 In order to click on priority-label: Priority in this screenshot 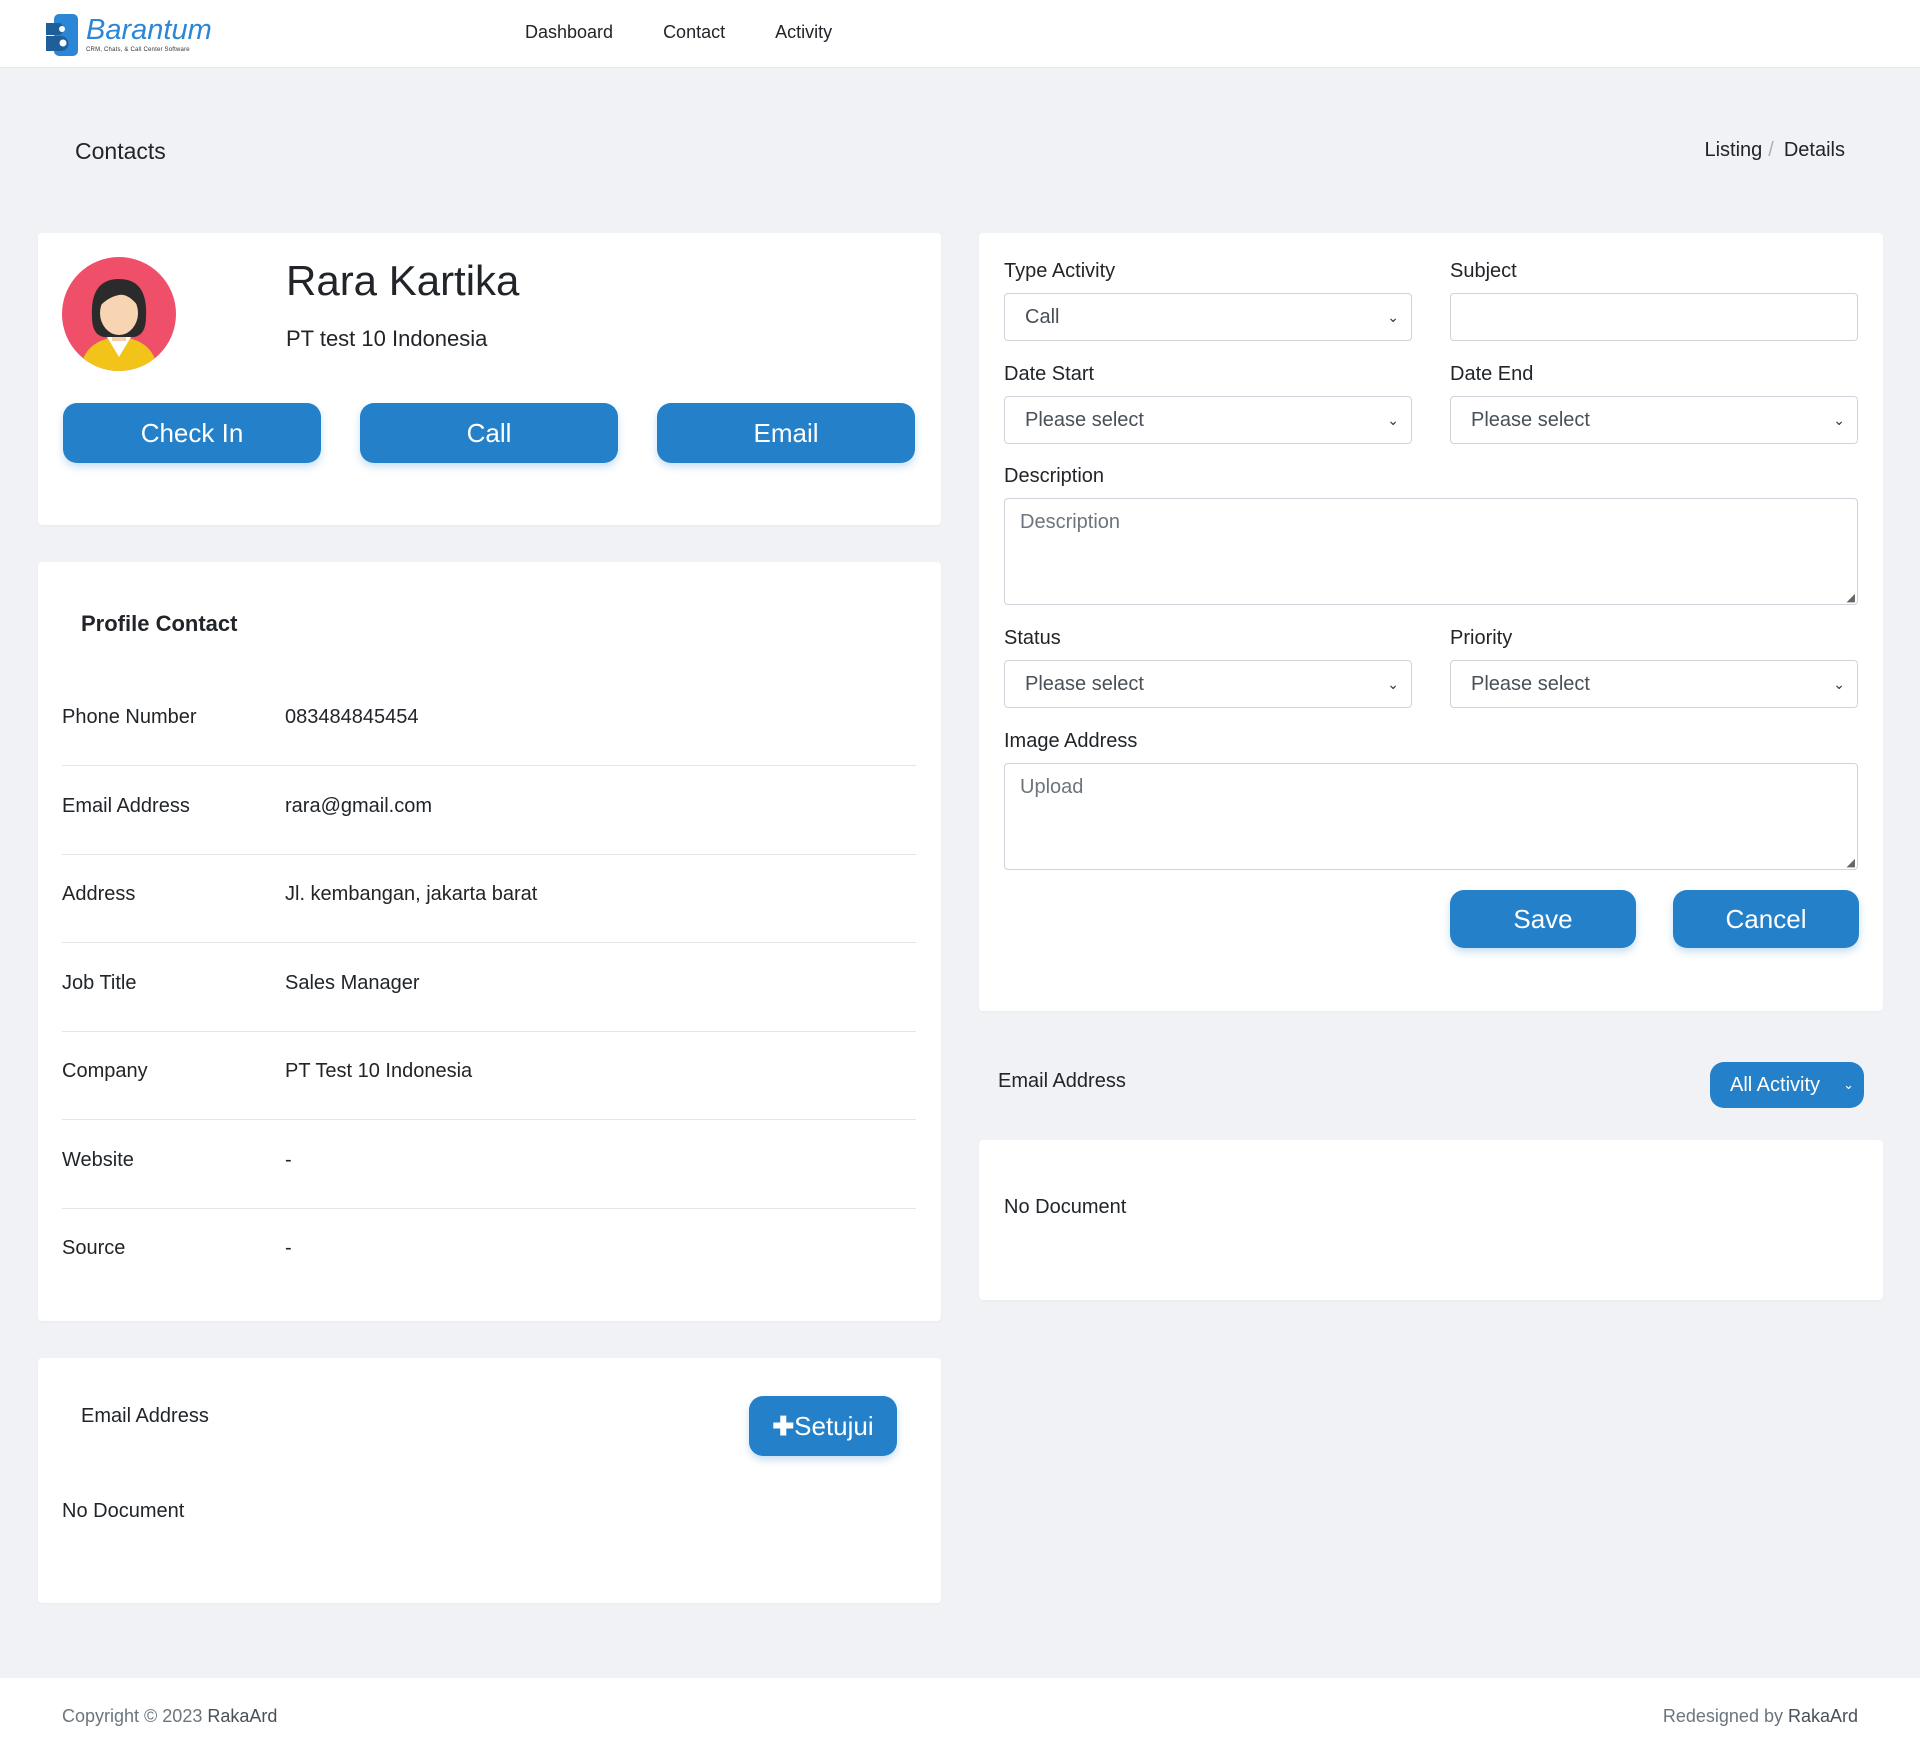, I will do `click(1481, 638)`.